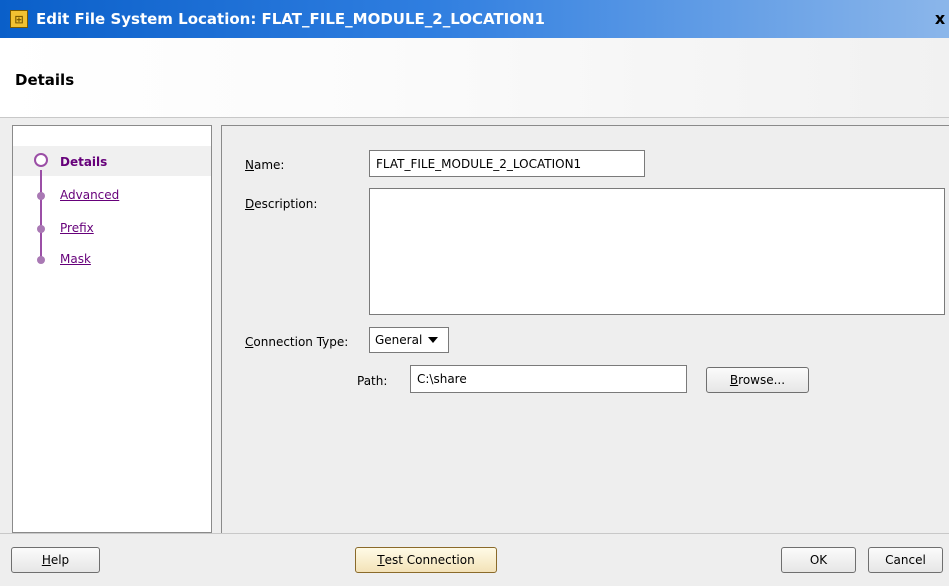  I want to click on step-current-icon, so click(41, 160).